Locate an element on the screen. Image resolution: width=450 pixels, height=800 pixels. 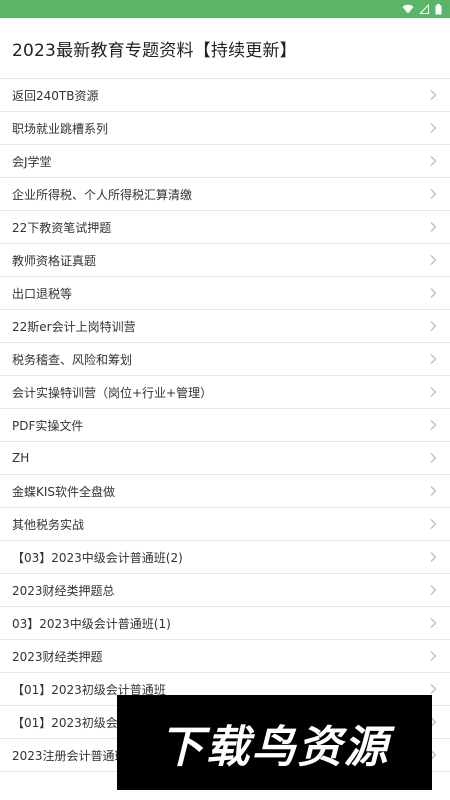
list-item-label: 2023财经类押题总 is located at coordinates (63, 590).